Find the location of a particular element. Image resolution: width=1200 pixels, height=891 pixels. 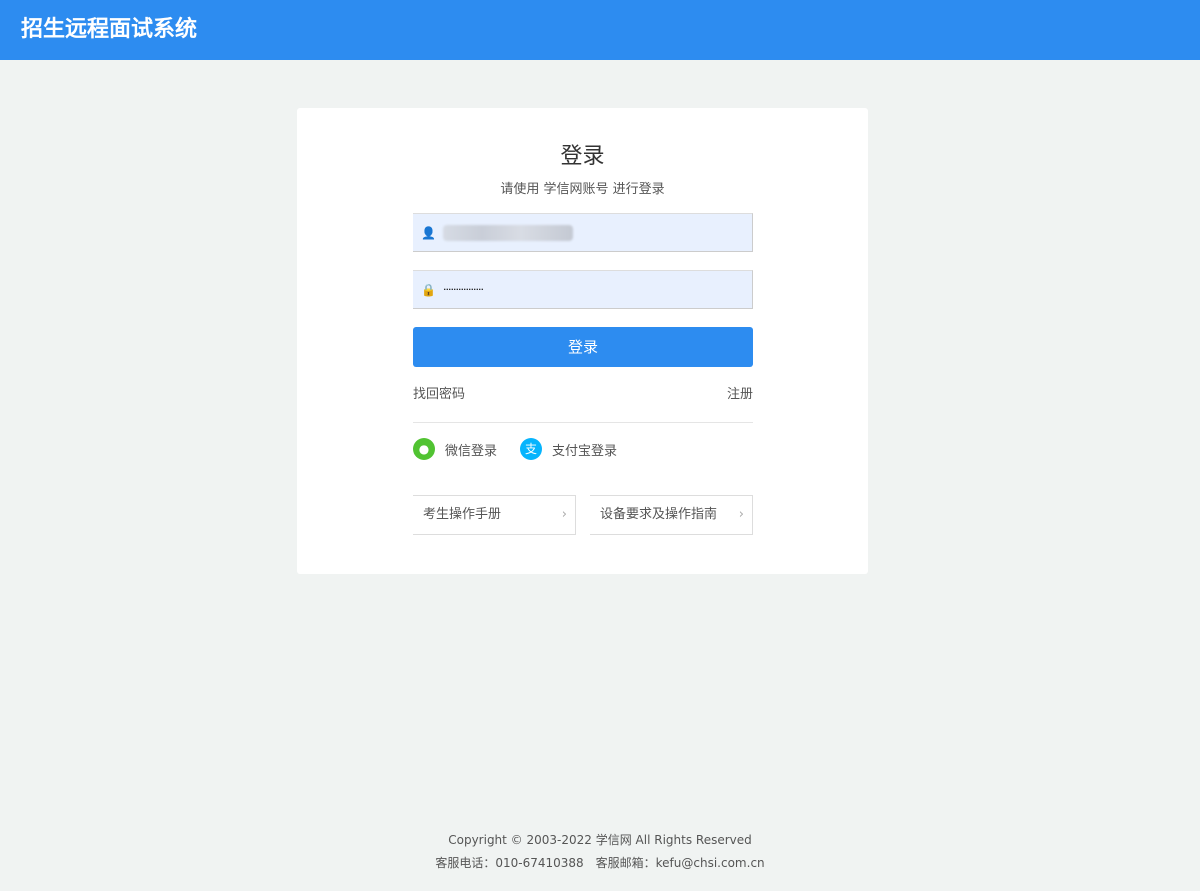

contact-info: 客服电话：010-67410388 客服邮箱：kefu@chsi.com.cn is located at coordinates (600, 863).